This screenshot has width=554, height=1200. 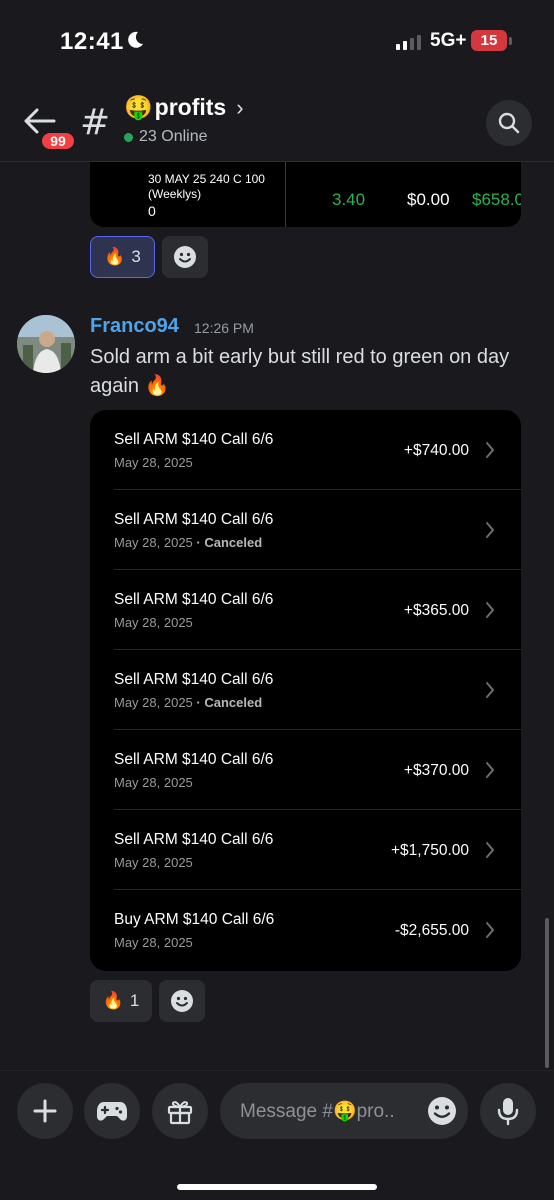 I want to click on home-indicator, so click(x=277, y=1187).